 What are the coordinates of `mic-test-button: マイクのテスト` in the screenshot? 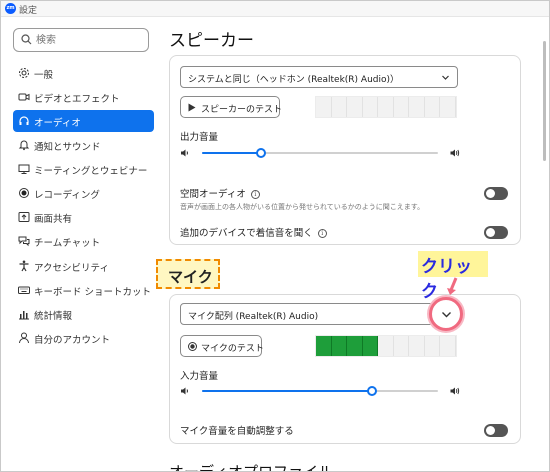 It's located at (222, 346).